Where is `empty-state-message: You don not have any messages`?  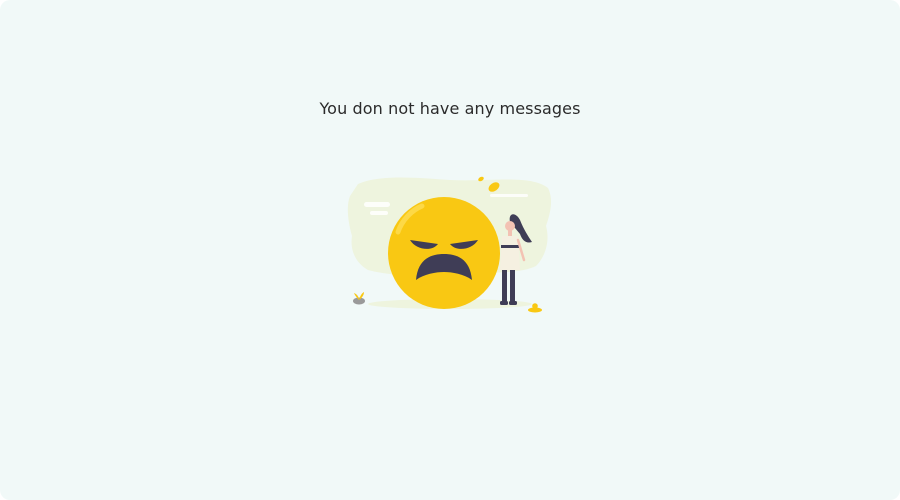 empty-state-message: You don not have any messages is located at coordinates (450, 108).